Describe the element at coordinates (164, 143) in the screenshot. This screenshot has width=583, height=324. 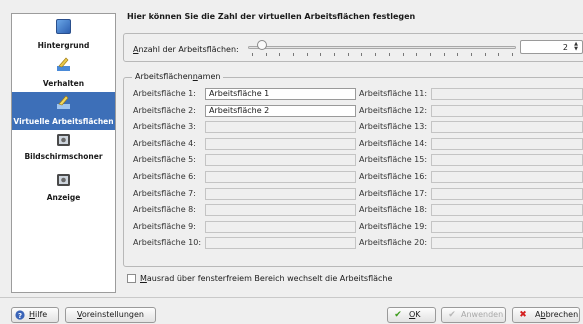
I see `workspace-label: Arbeitsfläche 4:` at that location.